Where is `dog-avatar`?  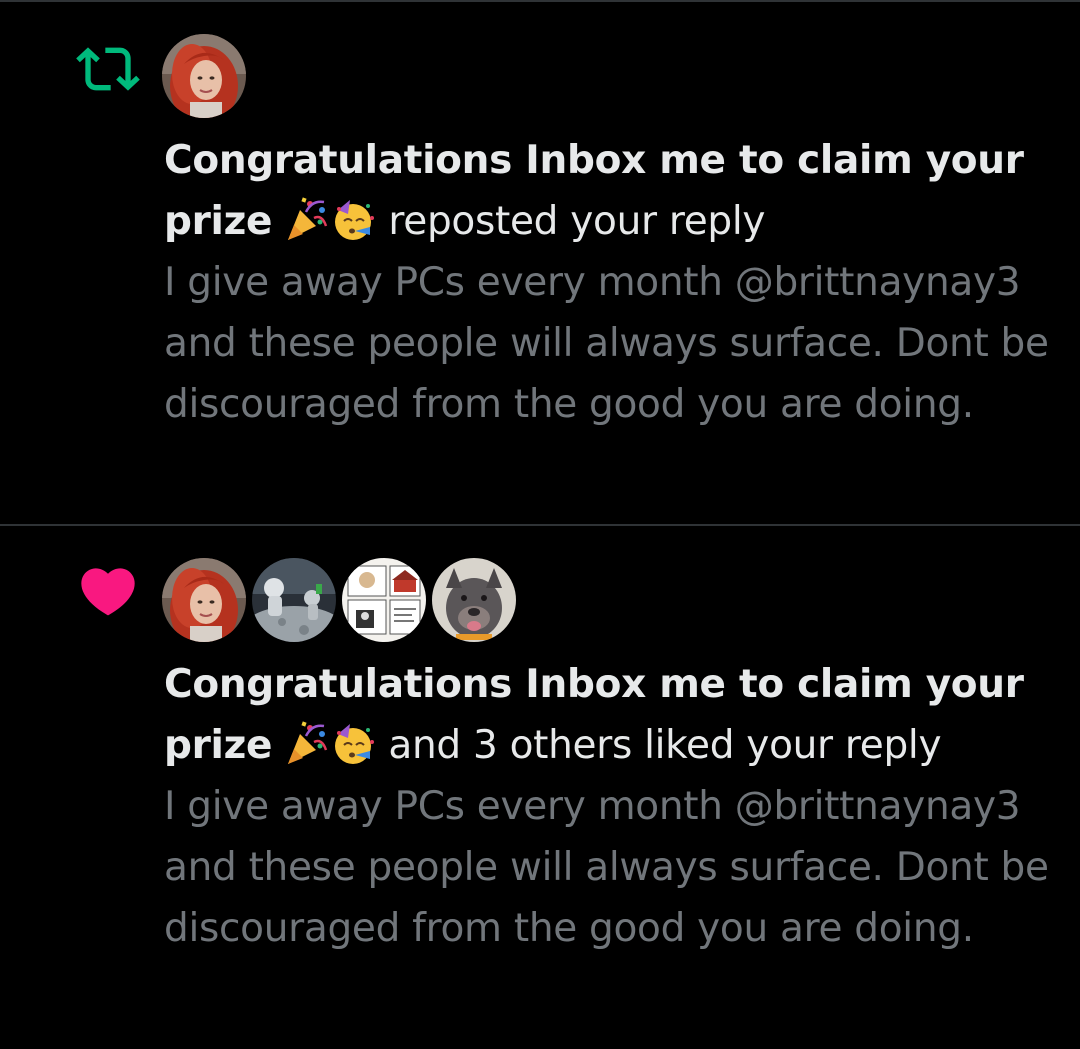
dog-avatar is located at coordinates (474, 600).